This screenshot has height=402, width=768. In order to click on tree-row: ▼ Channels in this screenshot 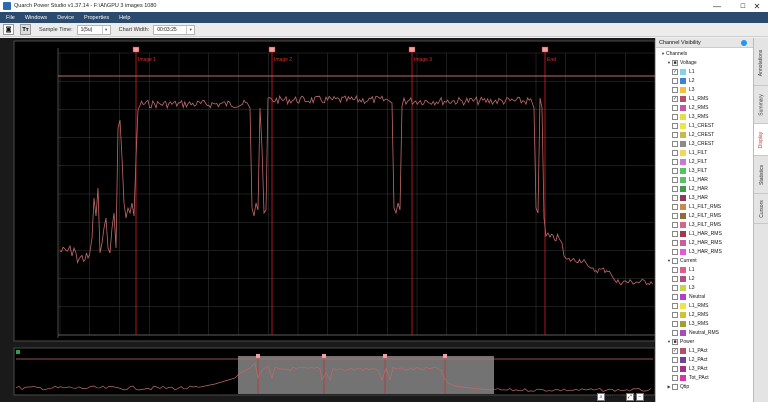, I will do `click(705, 53)`.